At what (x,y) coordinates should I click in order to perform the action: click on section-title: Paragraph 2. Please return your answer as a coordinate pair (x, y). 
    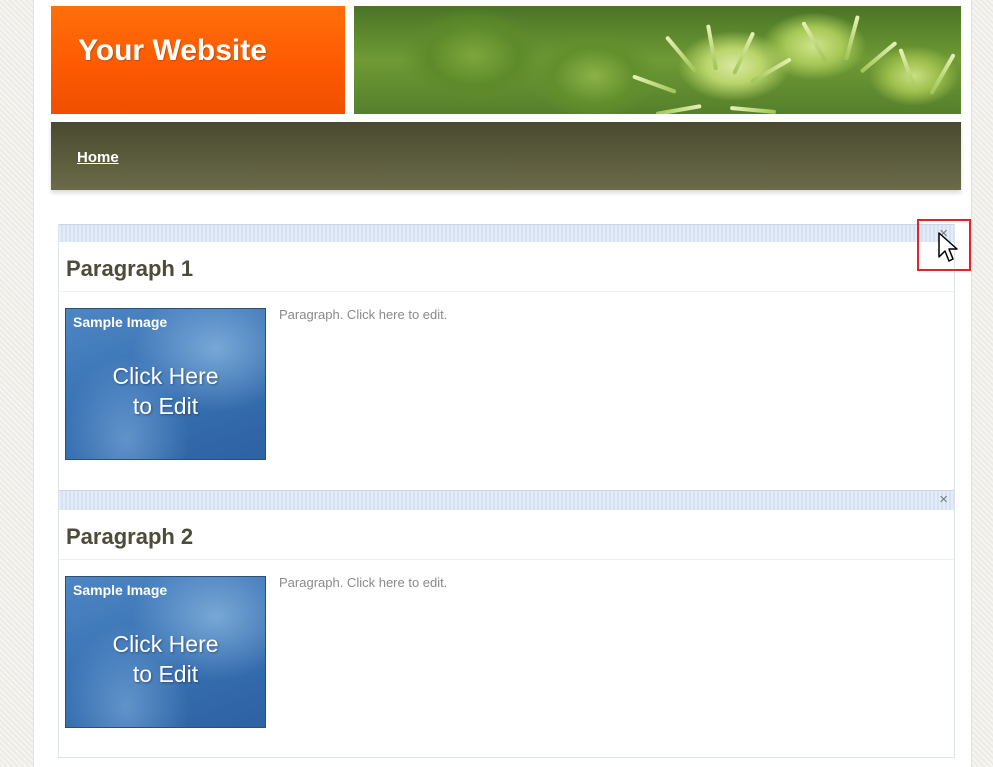
    Looking at the image, I should click on (506, 535).